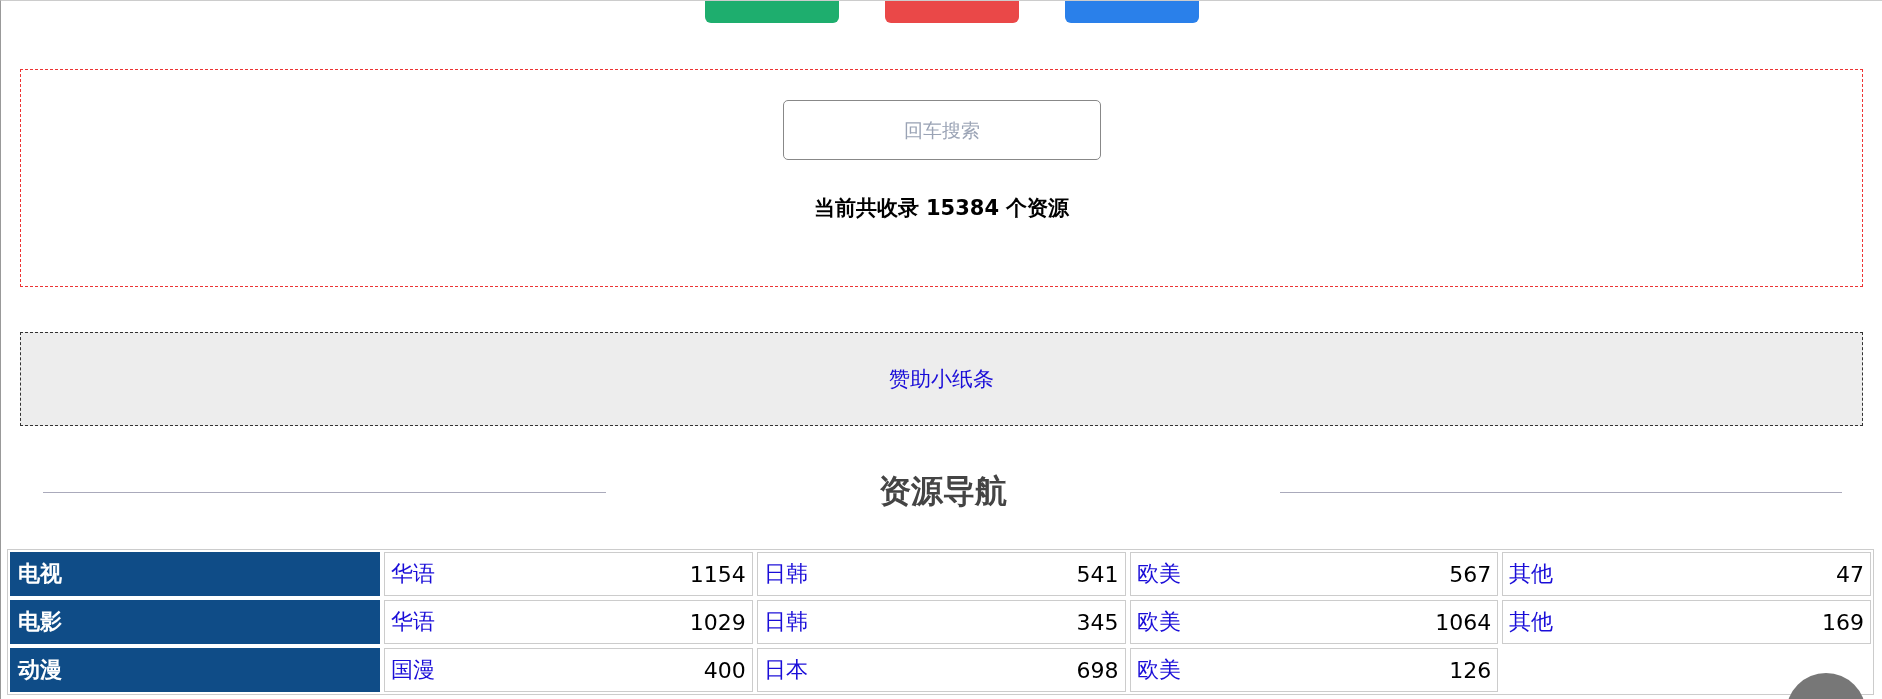  I want to click on count-text: 47, so click(1850, 574).